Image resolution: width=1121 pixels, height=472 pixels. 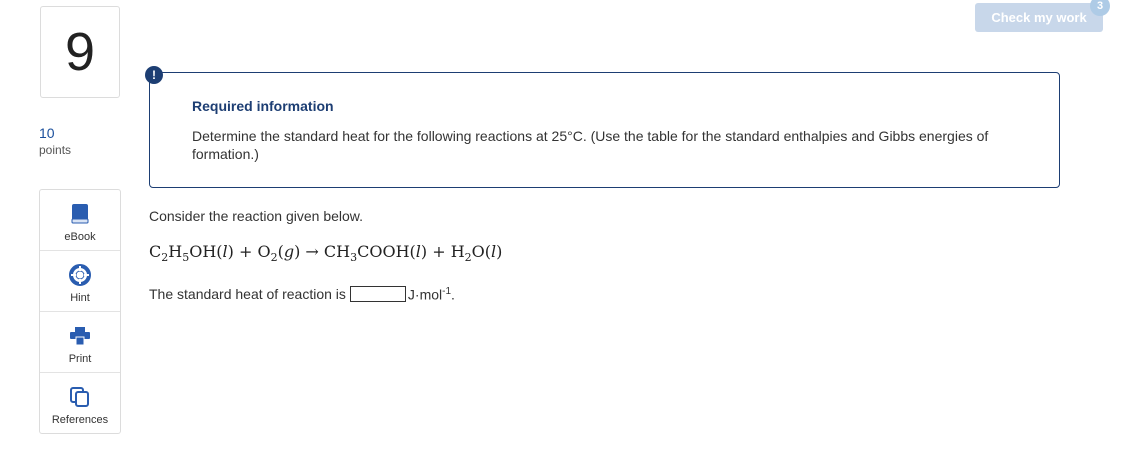 I want to click on book-icon, so click(x=80, y=214).